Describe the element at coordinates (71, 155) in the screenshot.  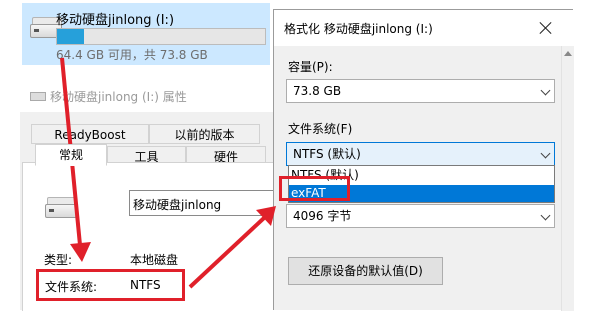
I see `tab-general: 常规` at that location.